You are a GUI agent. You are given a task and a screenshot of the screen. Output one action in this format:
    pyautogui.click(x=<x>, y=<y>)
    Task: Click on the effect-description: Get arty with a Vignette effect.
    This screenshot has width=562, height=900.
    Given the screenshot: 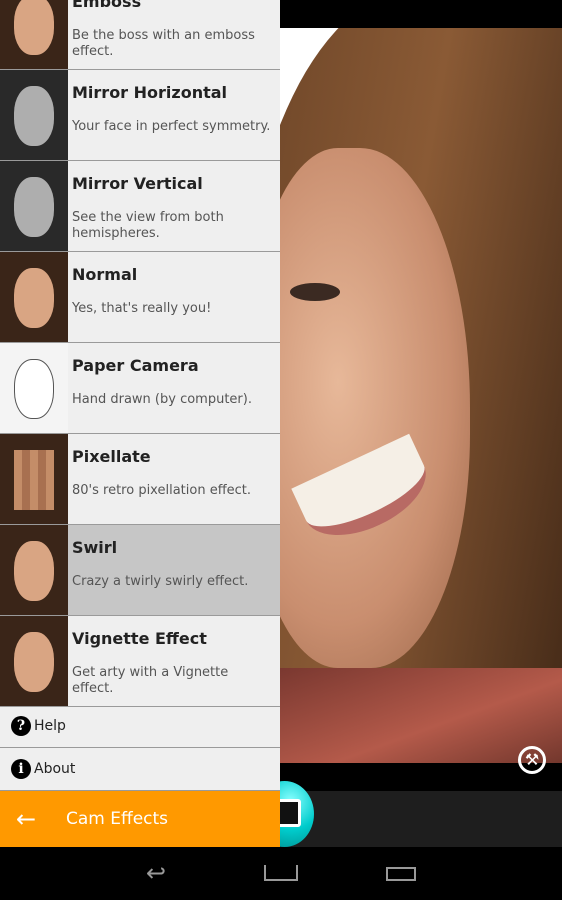 What is the action you would take?
    pyautogui.click(x=150, y=680)
    